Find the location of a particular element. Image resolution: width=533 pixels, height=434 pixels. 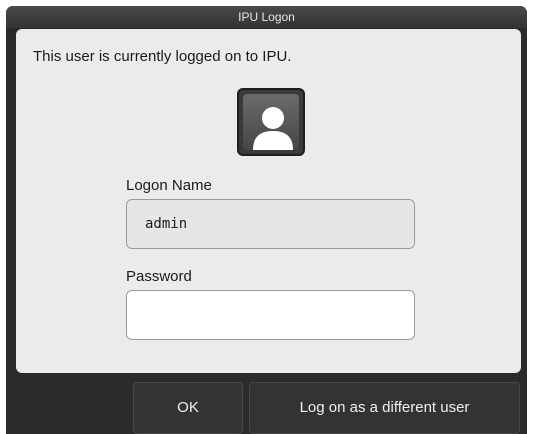

window-title: IPU Logon is located at coordinates (266, 17).